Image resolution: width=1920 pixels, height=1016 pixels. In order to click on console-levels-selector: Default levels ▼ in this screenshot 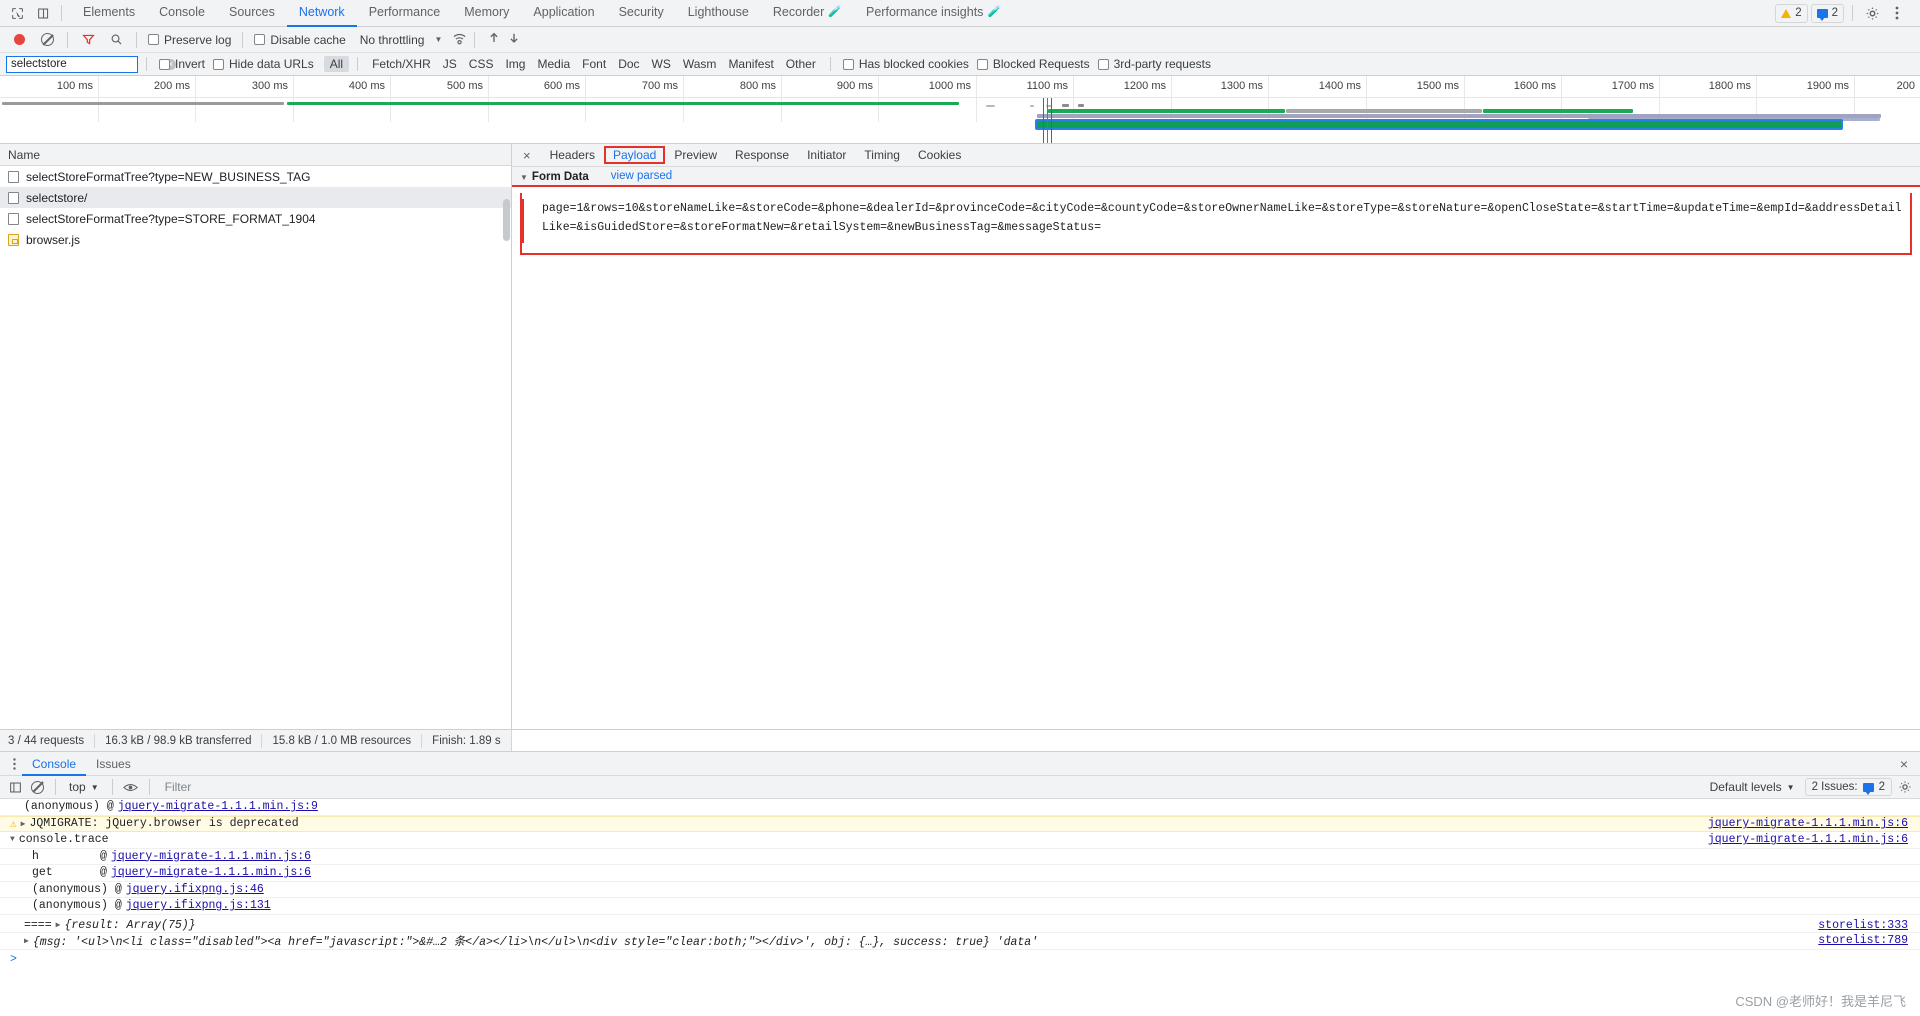, I will do `click(1752, 787)`.